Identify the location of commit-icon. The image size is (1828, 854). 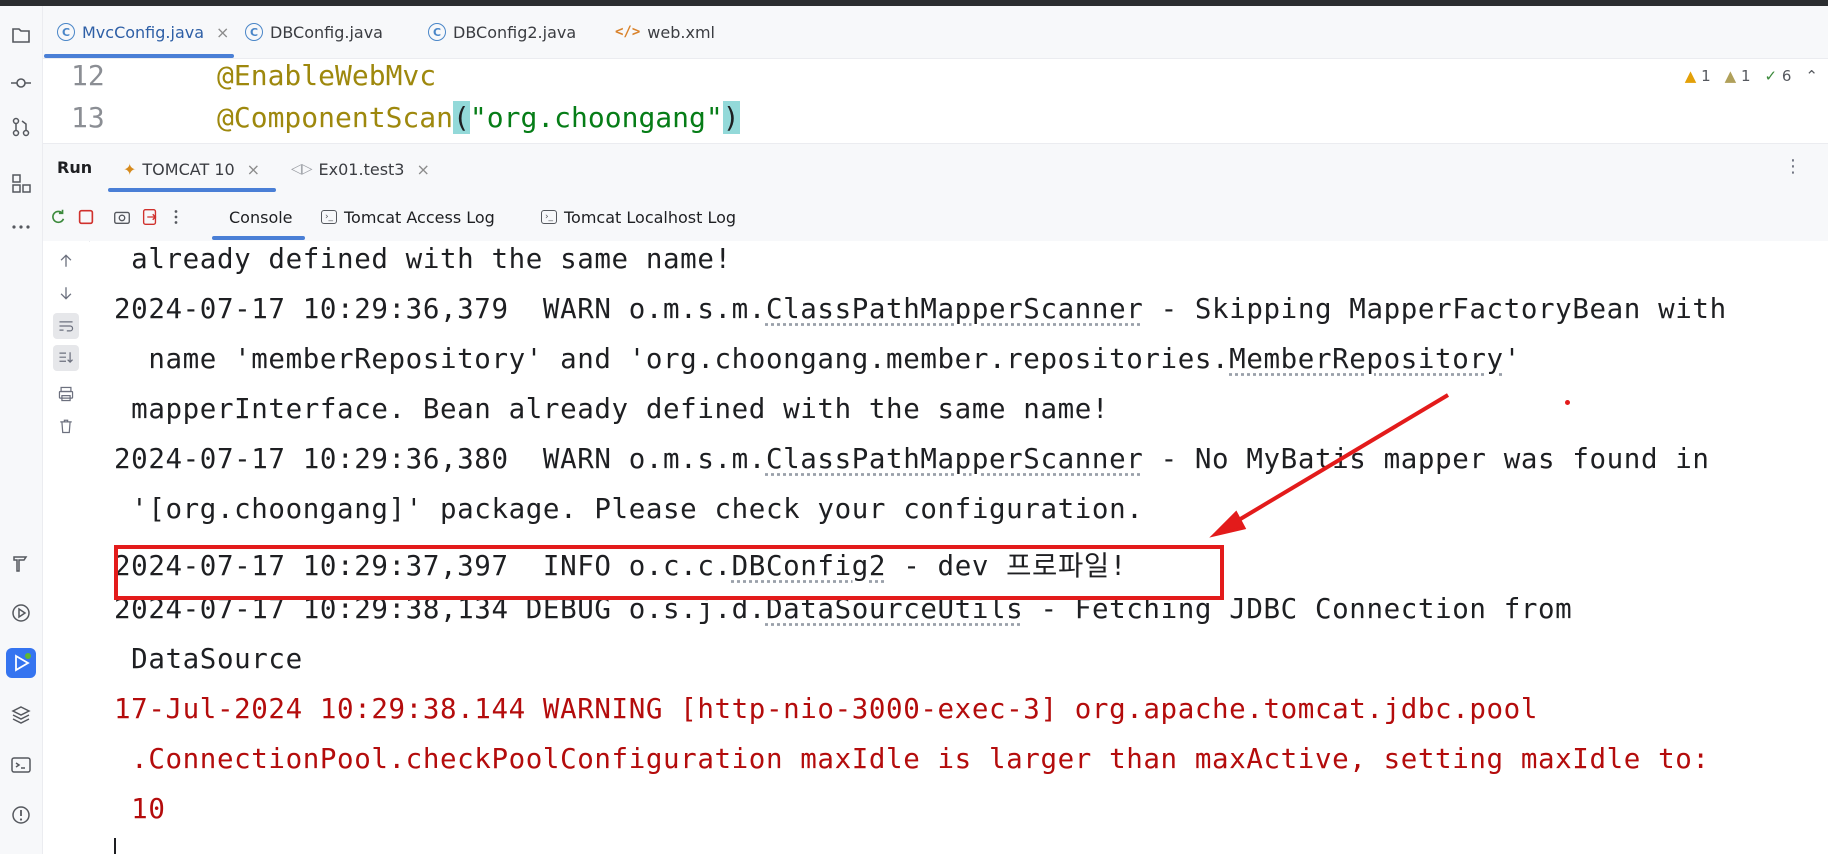
(21, 83).